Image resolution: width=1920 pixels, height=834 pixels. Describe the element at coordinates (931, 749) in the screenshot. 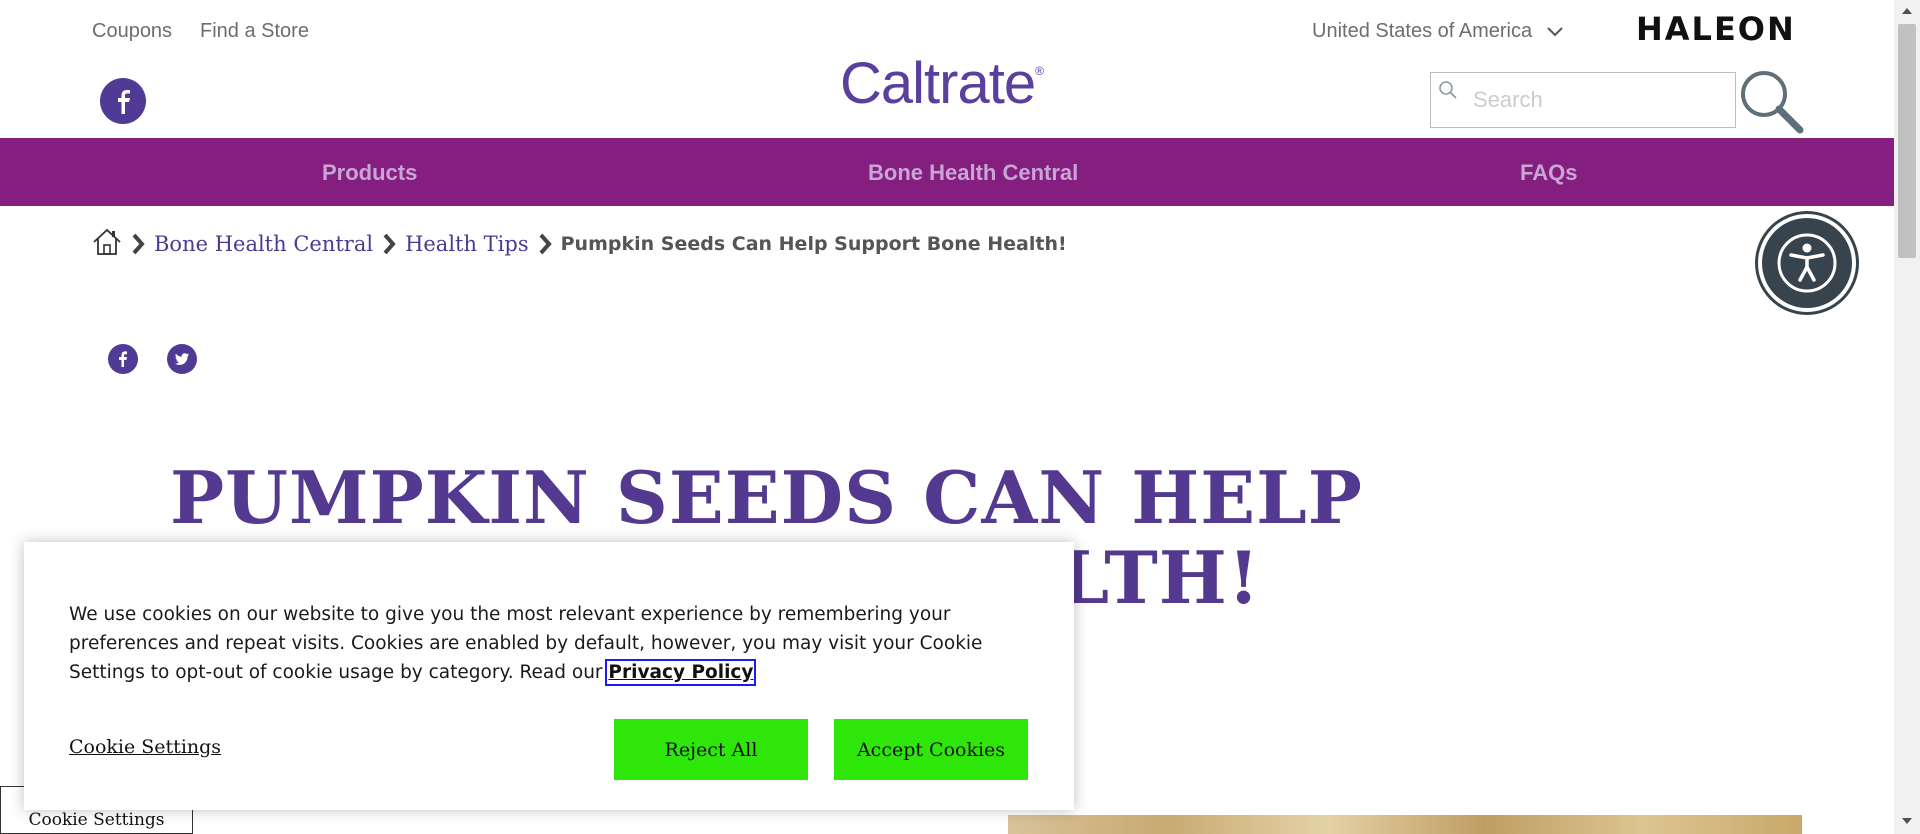

I see `accept-cookies-button: Accept Cookies` at that location.